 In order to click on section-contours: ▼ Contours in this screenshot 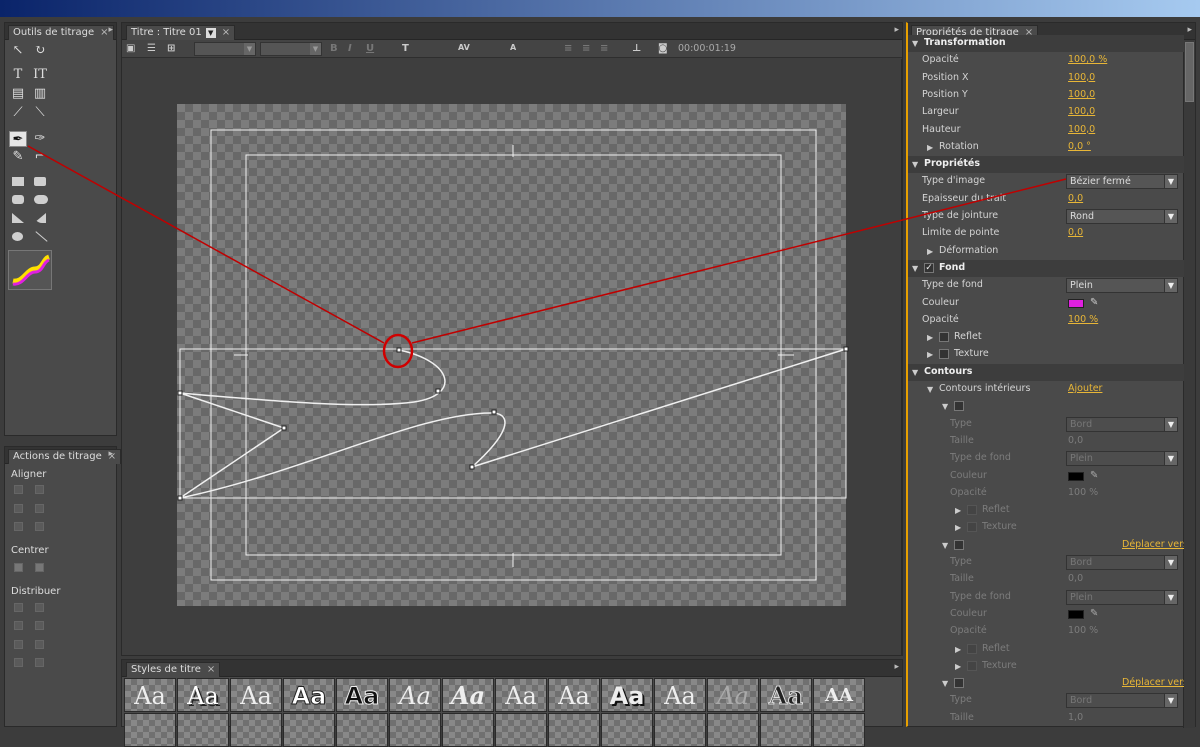, I will do `click(1046, 372)`.